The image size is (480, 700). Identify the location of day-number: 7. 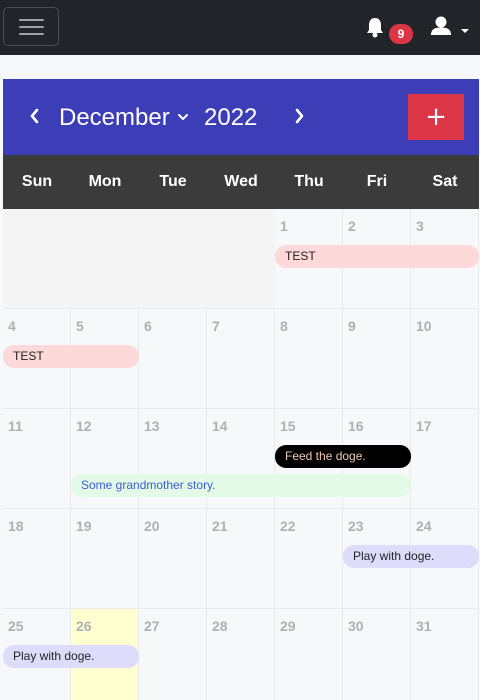
(216, 326).